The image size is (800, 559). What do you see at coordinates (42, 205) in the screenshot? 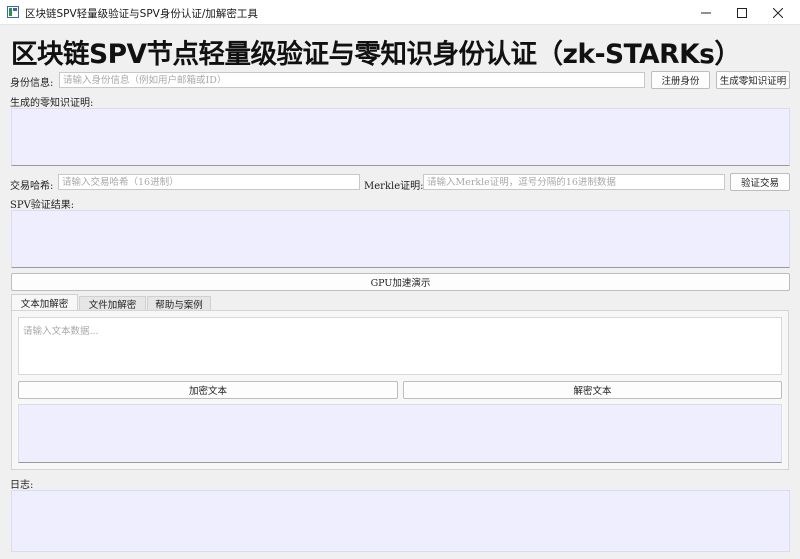
I see `spv-result-label: SPV验证结果:` at bounding box center [42, 205].